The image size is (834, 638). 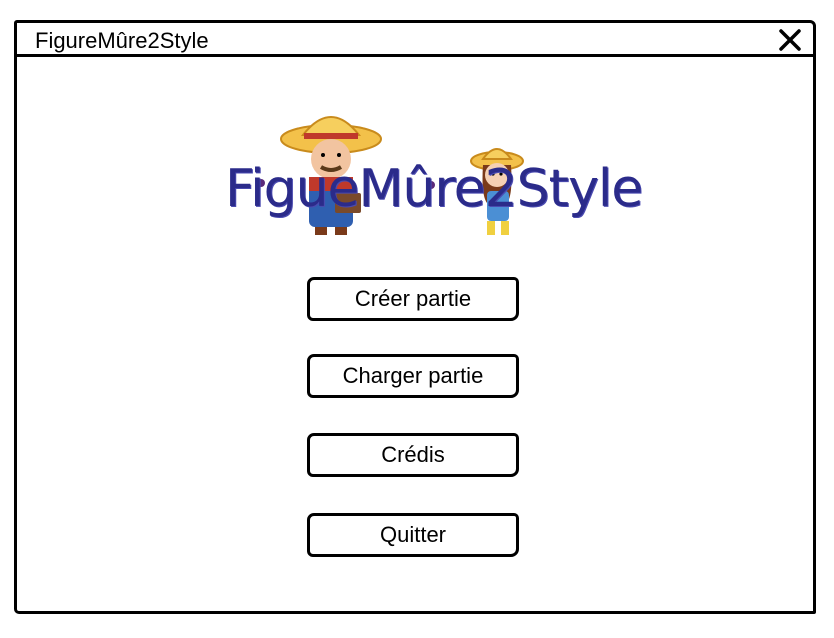 I want to click on load-game-button: Charger partie, so click(x=413, y=376).